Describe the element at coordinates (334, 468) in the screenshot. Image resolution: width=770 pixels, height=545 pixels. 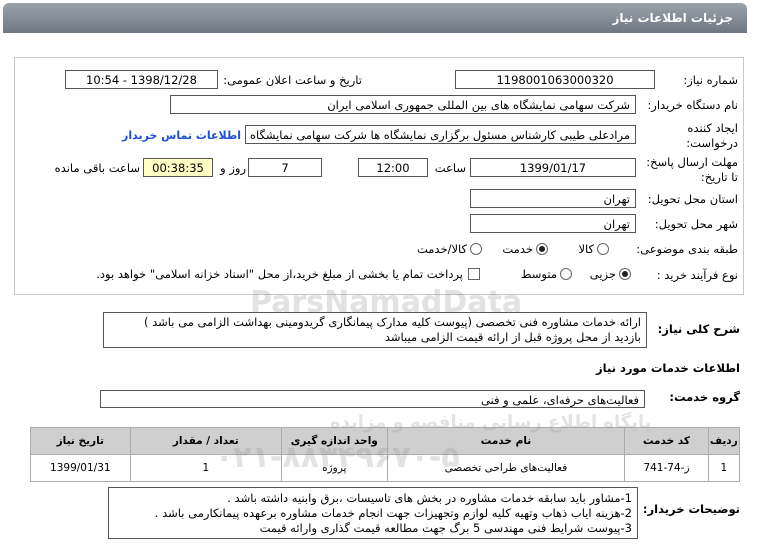
I see `cell-unit: پروژه` at that location.